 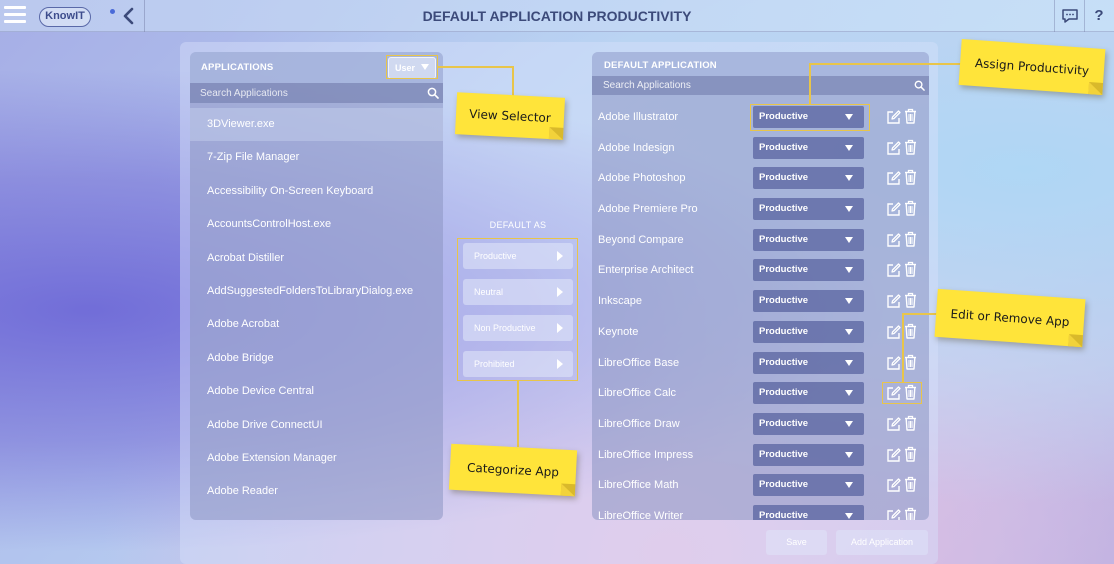 I want to click on application-list-item: Acrobat Distiller, so click(x=316, y=258).